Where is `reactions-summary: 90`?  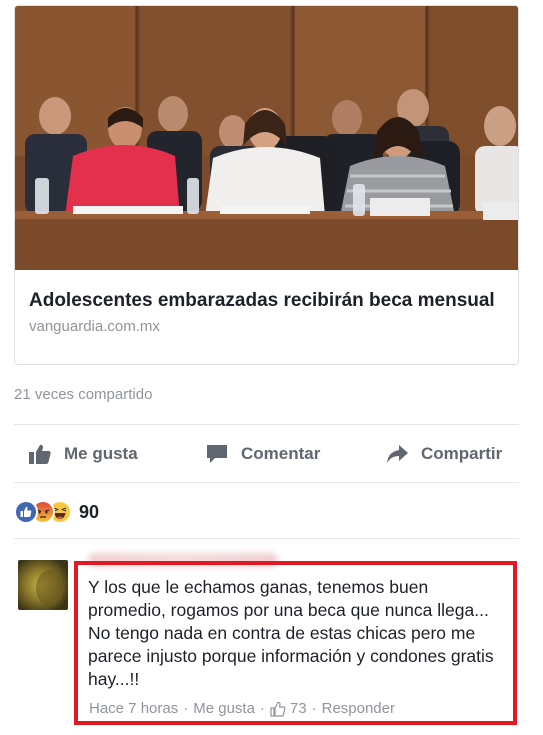
reactions-summary: 90 is located at coordinates (56, 512).